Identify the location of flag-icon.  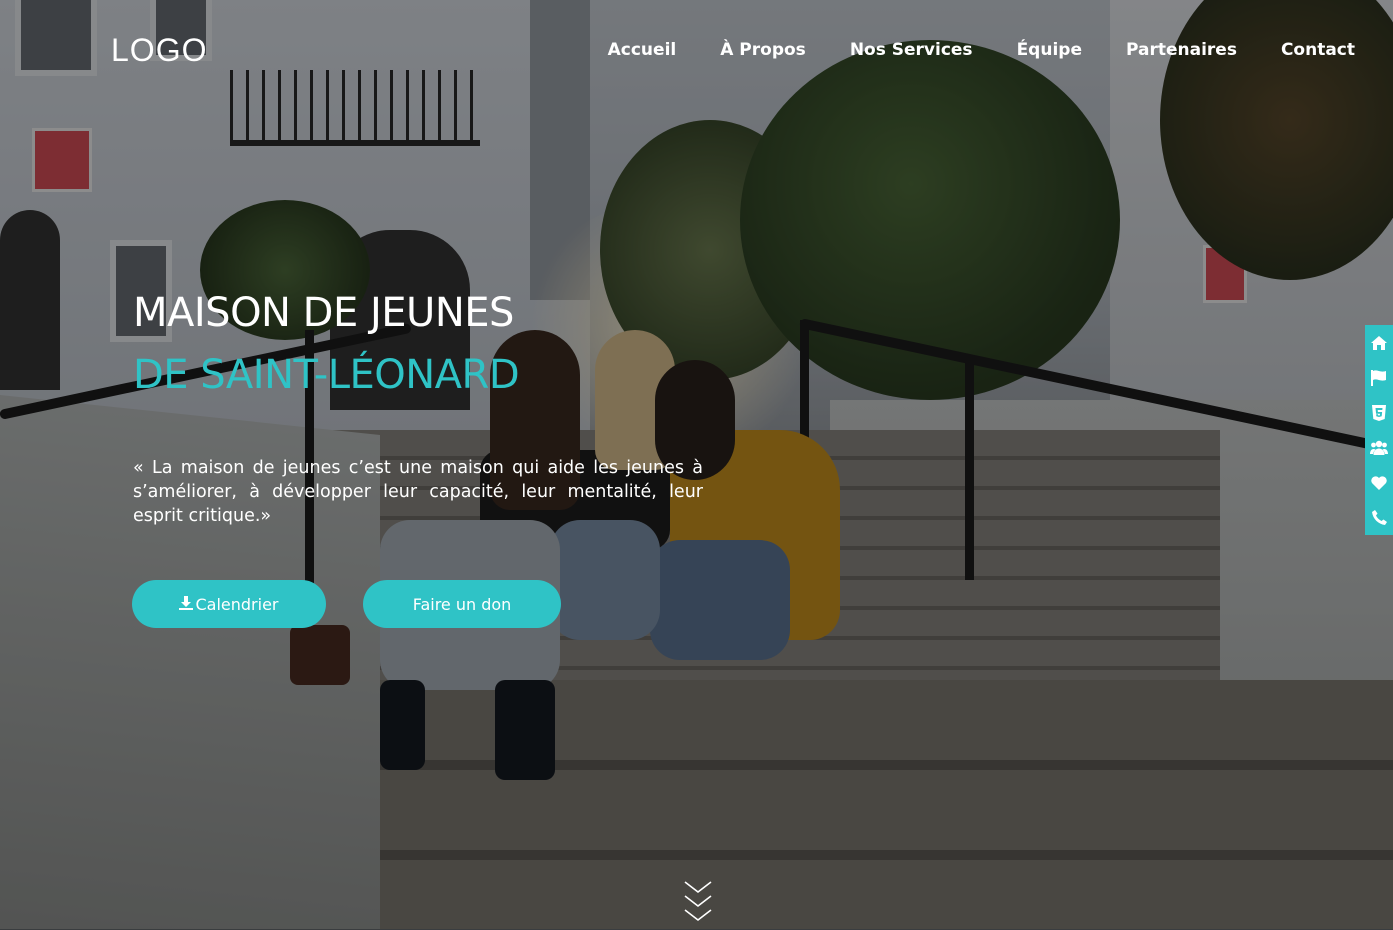
(1379, 378).